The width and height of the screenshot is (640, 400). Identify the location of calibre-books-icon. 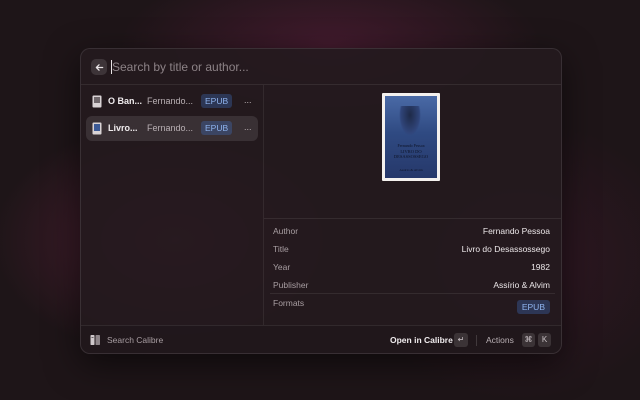
(95, 340).